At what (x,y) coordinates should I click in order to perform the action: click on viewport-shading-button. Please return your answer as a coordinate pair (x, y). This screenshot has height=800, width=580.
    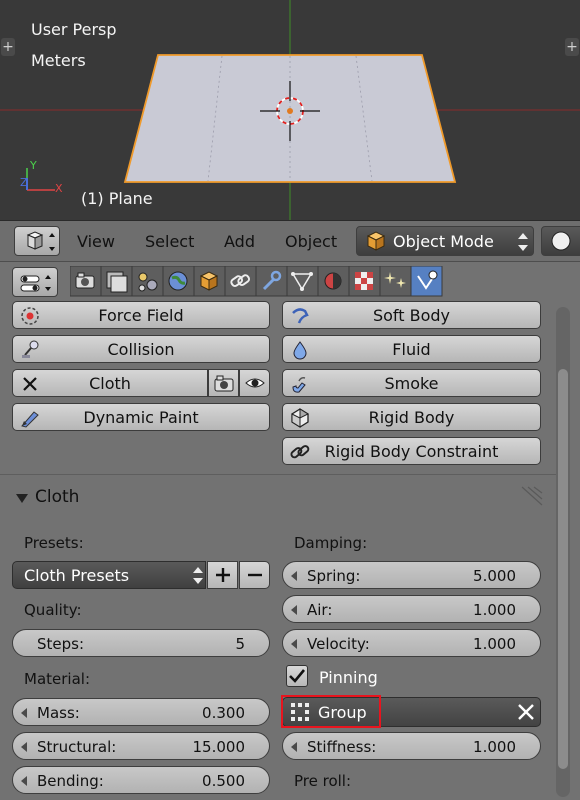
    Looking at the image, I should click on (560, 241).